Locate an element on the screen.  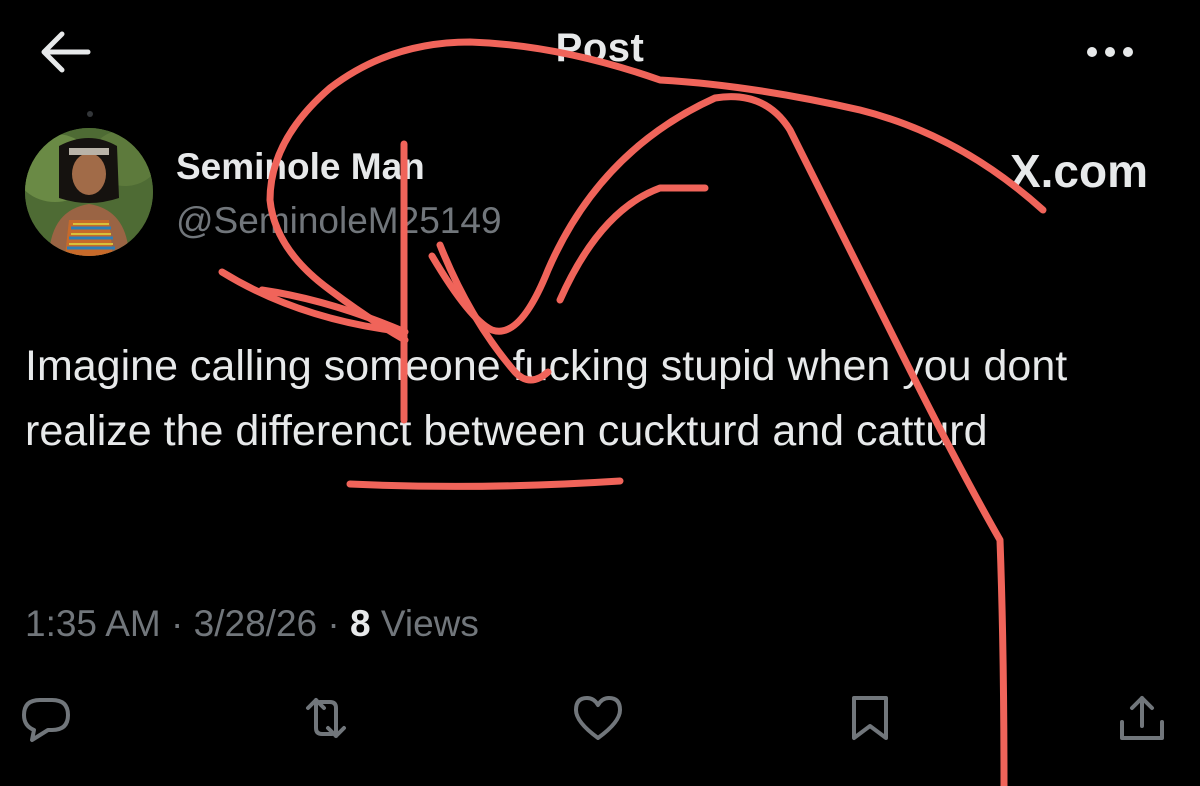
like-button is located at coordinates (598, 718).